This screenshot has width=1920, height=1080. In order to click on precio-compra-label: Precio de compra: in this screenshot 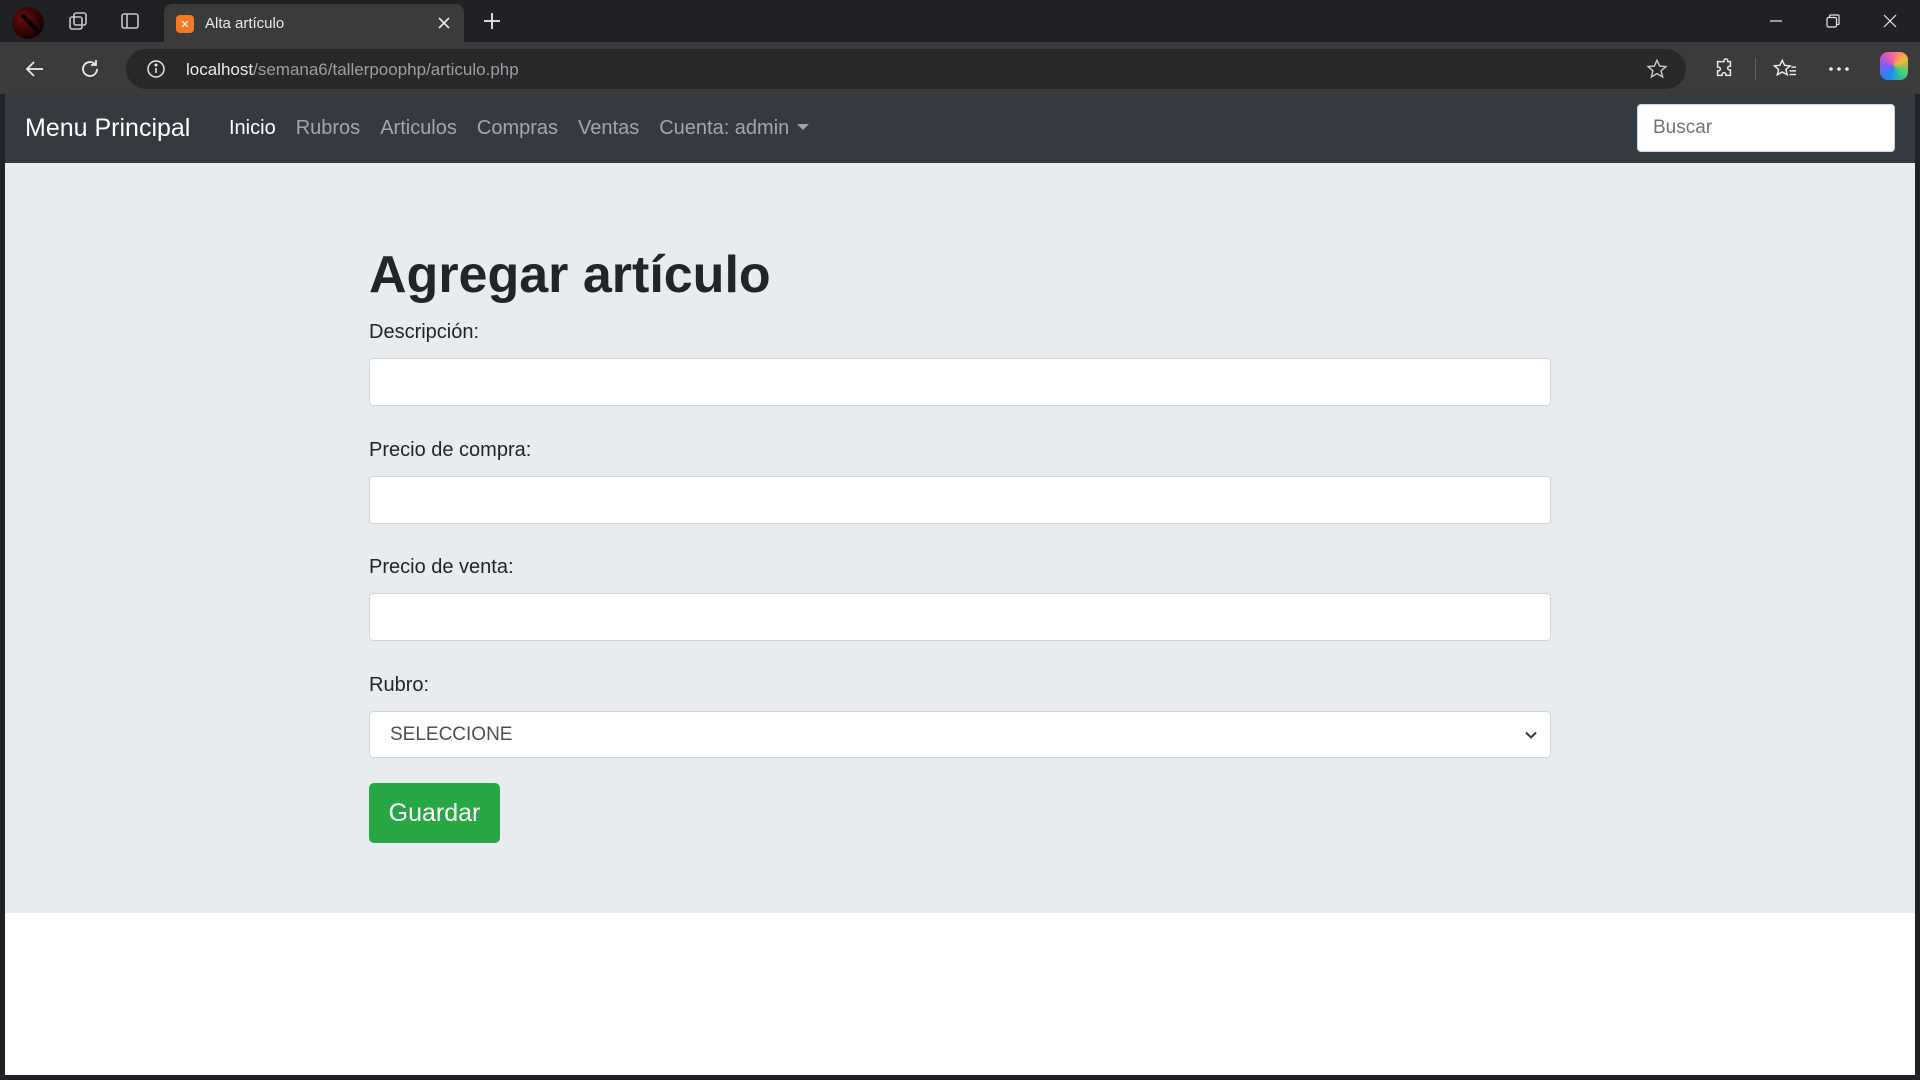, I will do `click(450, 450)`.